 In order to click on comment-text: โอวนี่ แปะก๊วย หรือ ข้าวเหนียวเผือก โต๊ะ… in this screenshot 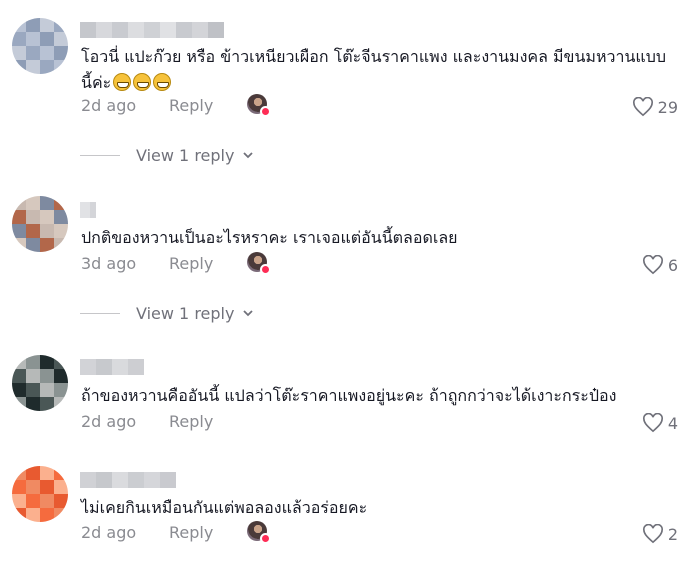, I will do `click(374, 69)`.